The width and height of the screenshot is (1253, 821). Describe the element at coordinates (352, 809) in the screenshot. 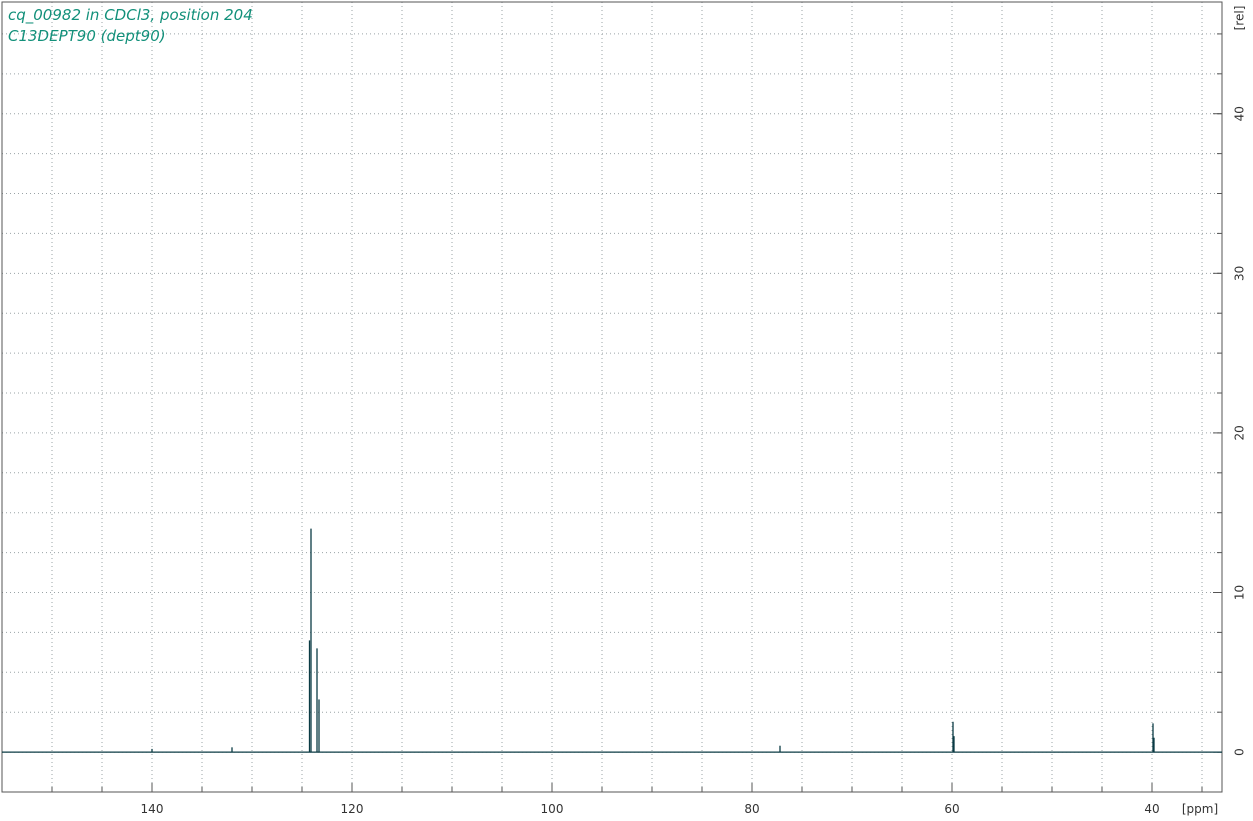

I see `x-tick-label: 120` at that location.